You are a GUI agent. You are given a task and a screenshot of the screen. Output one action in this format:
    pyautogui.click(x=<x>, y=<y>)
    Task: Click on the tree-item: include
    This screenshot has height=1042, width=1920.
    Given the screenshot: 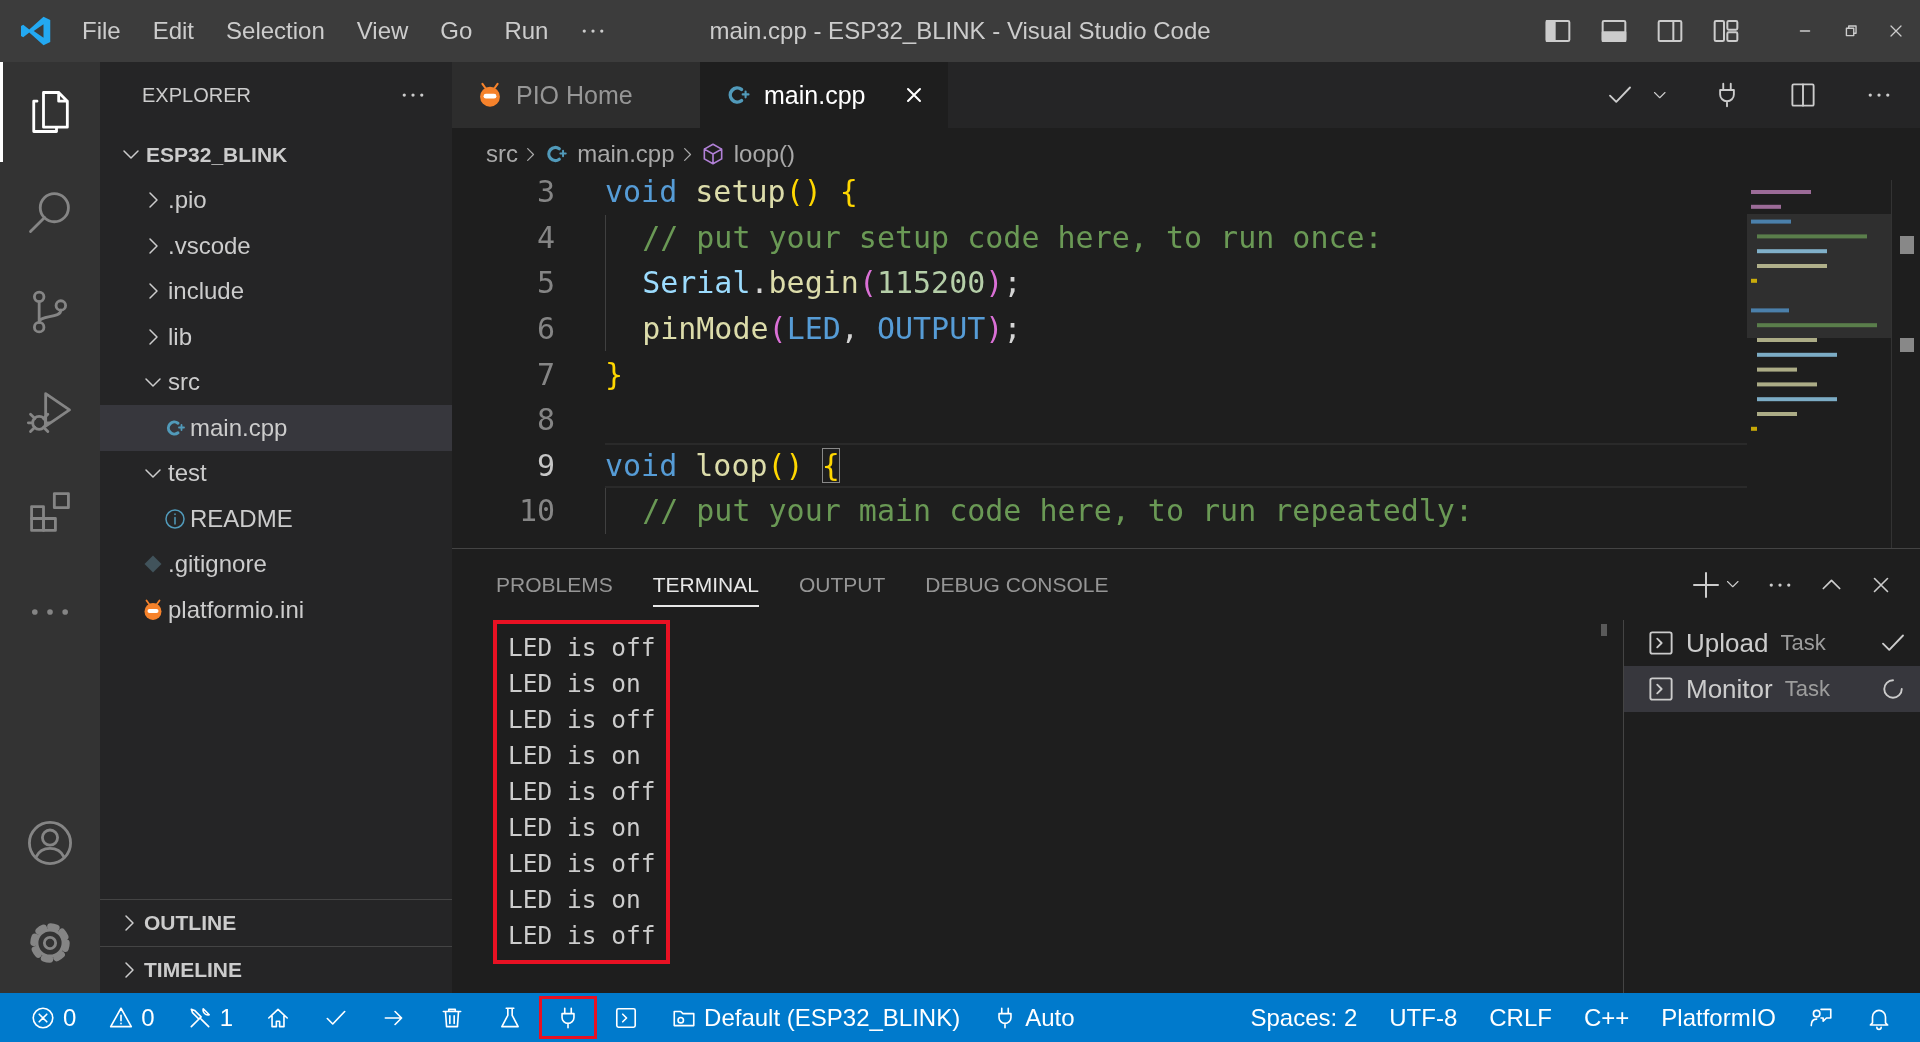 What is the action you would take?
    pyautogui.click(x=276, y=291)
    